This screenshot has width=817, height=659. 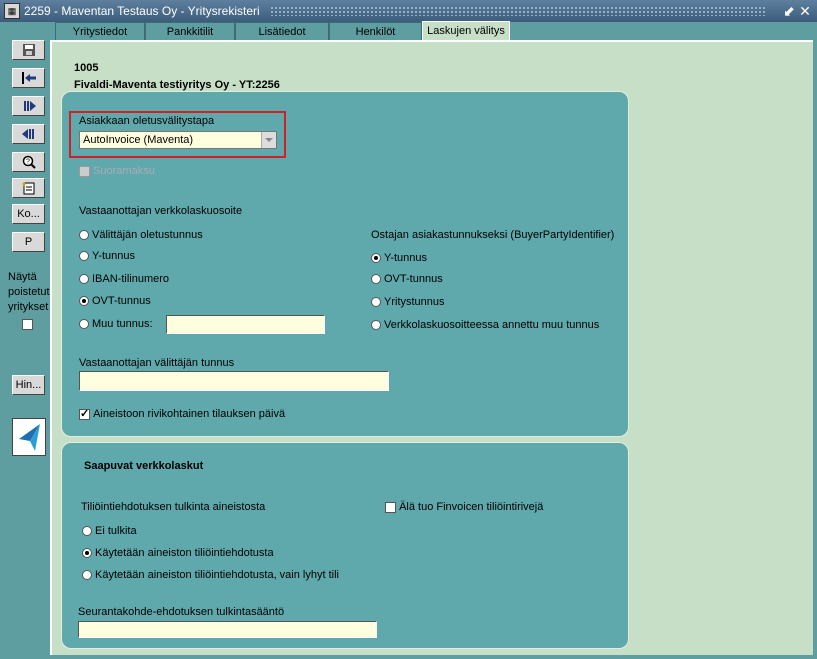 I want to click on radio-label: Välittäjän oletustunnus, so click(x=147, y=235).